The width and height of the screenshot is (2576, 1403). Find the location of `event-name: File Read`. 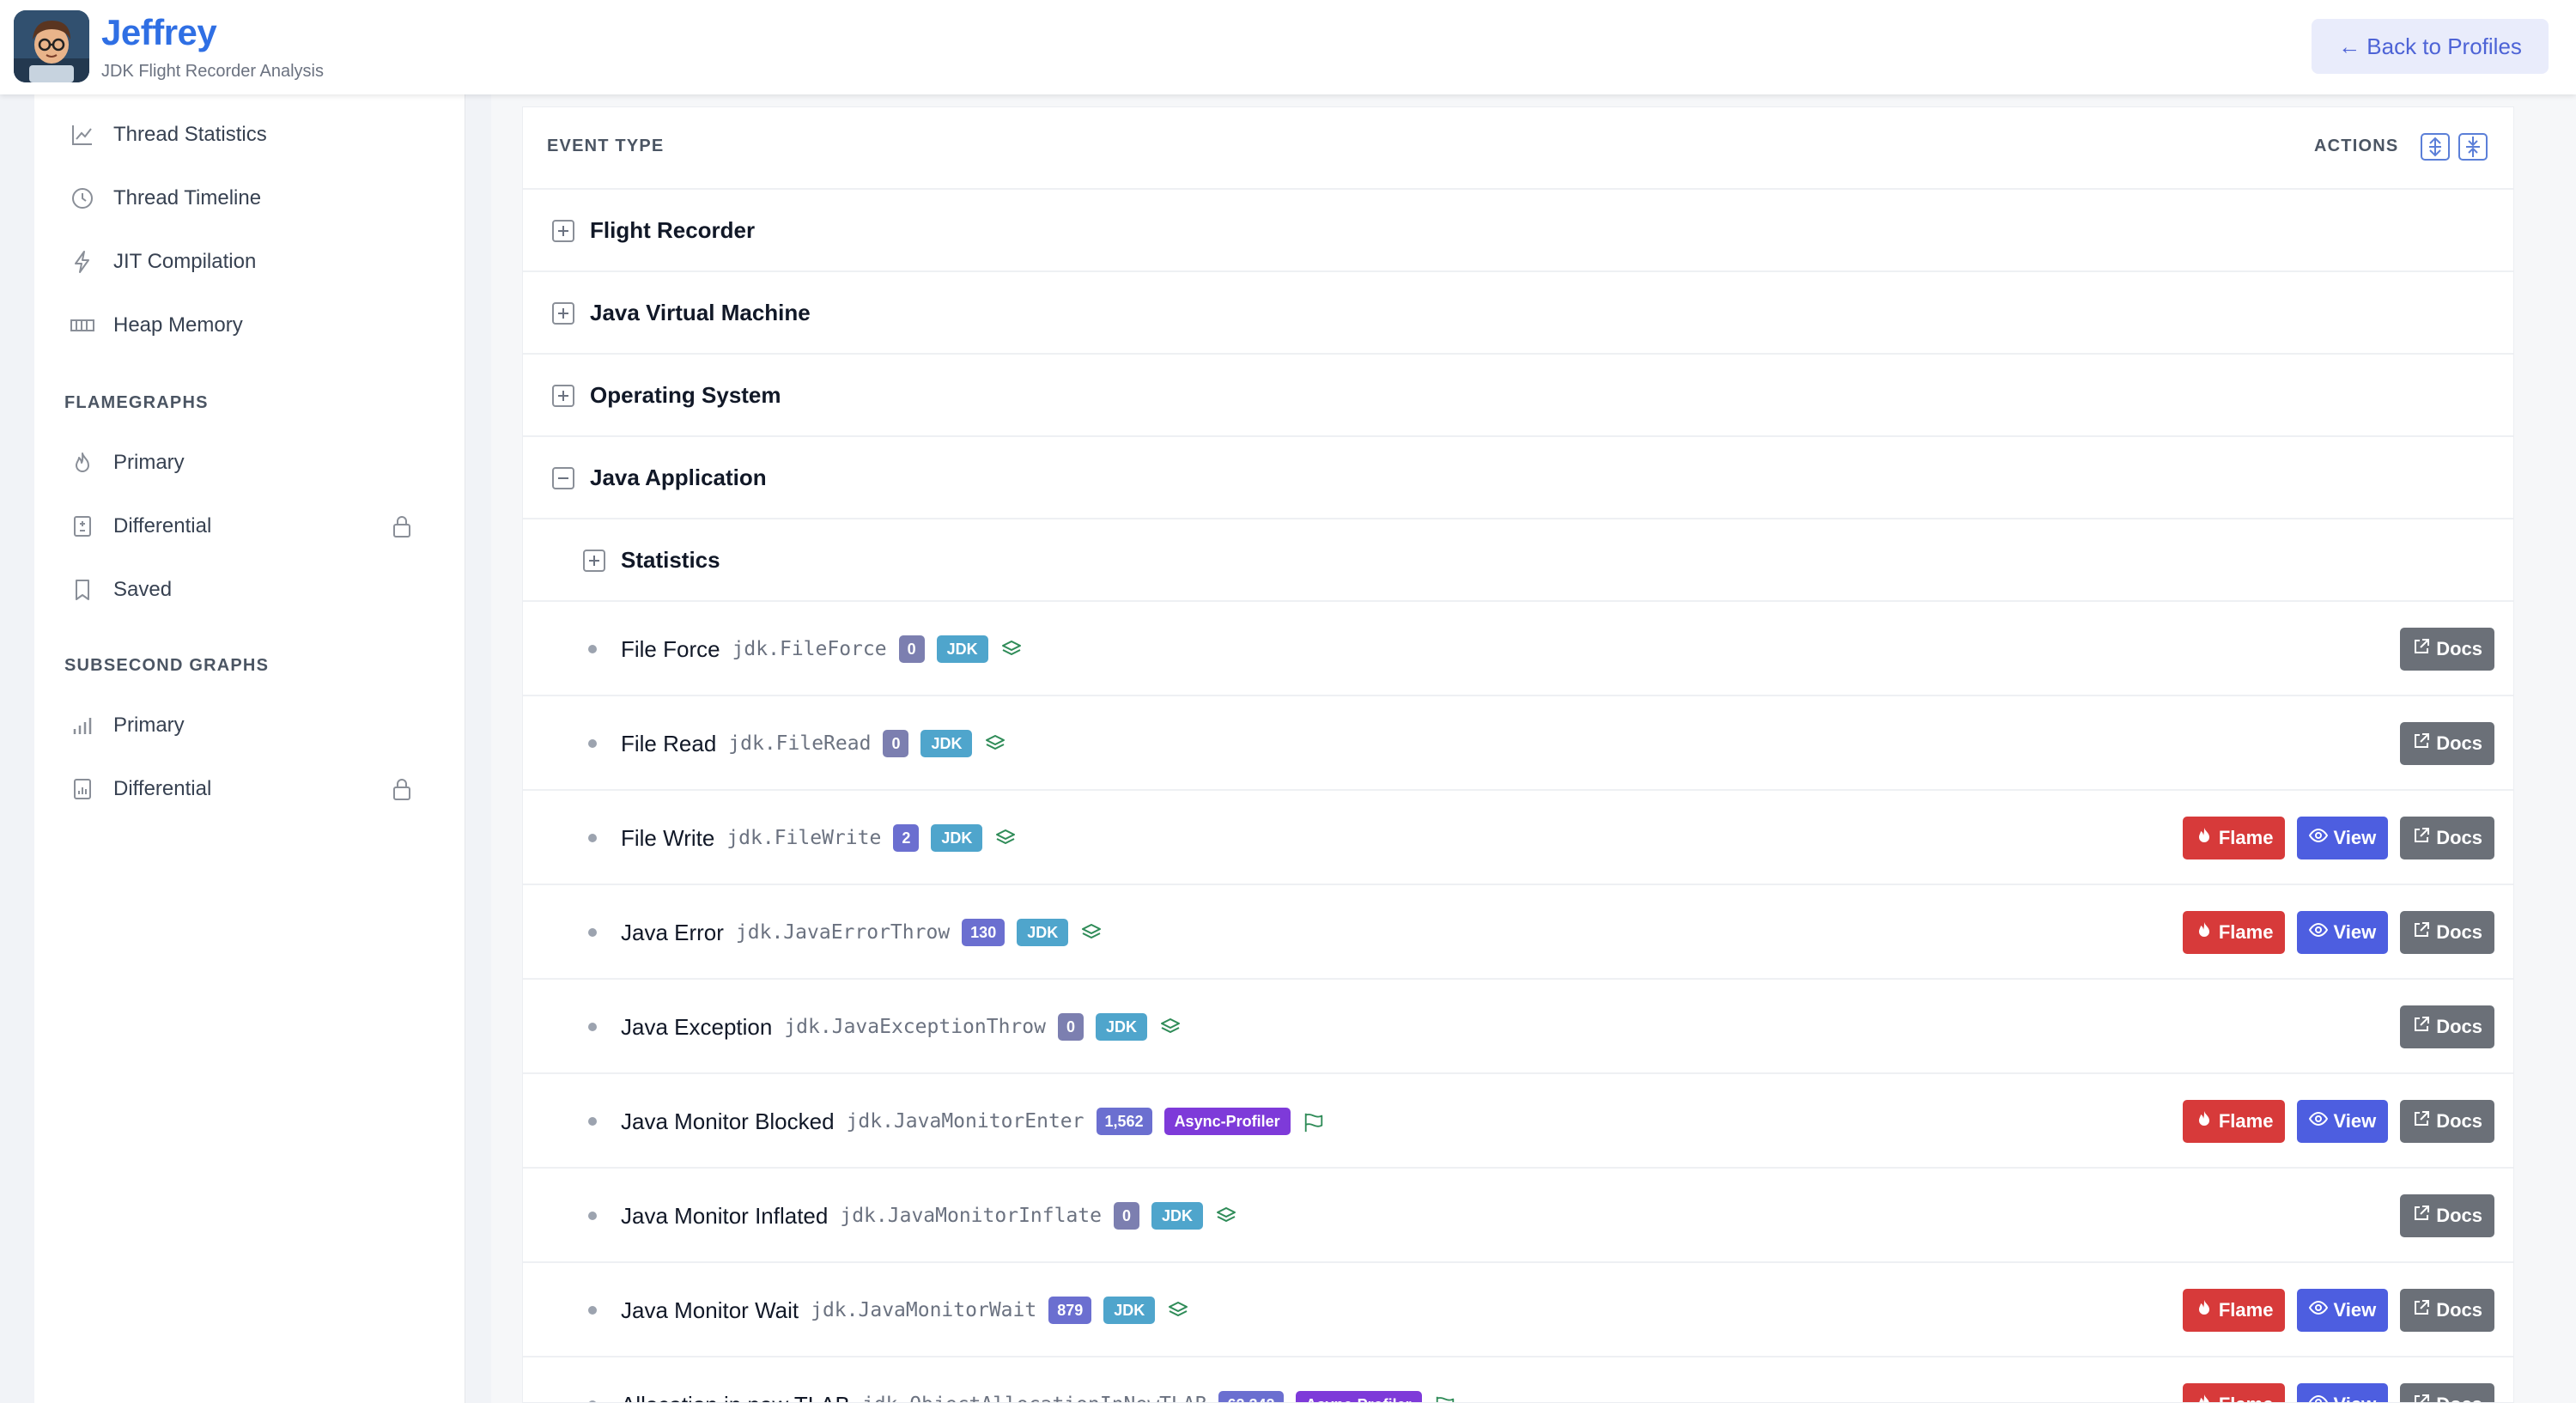

event-name: File Read is located at coordinates (669, 743).